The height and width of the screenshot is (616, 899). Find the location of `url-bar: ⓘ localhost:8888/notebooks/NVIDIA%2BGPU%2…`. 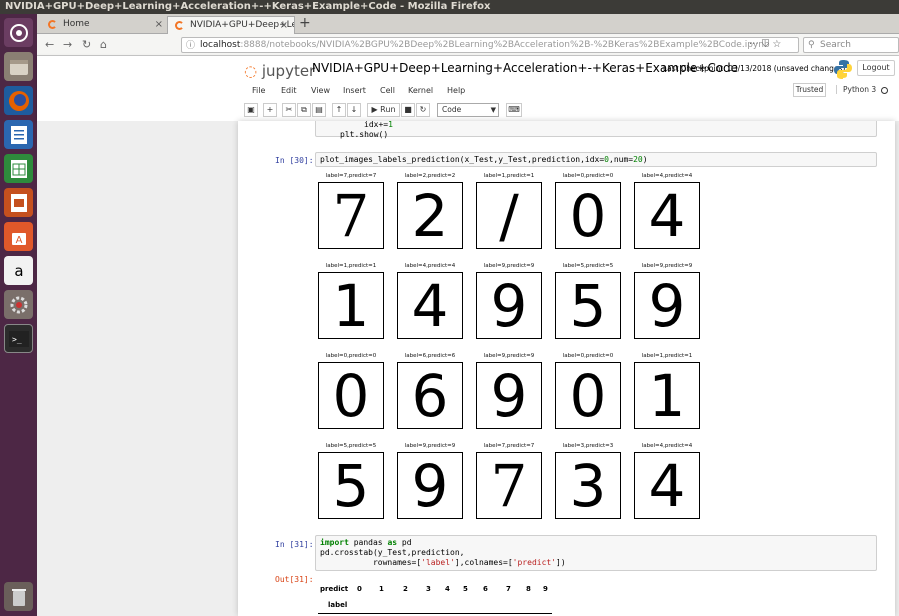

url-bar: ⓘ localhost:8888/notebooks/NVIDIA%2BGPU%2… is located at coordinates (490, 45).